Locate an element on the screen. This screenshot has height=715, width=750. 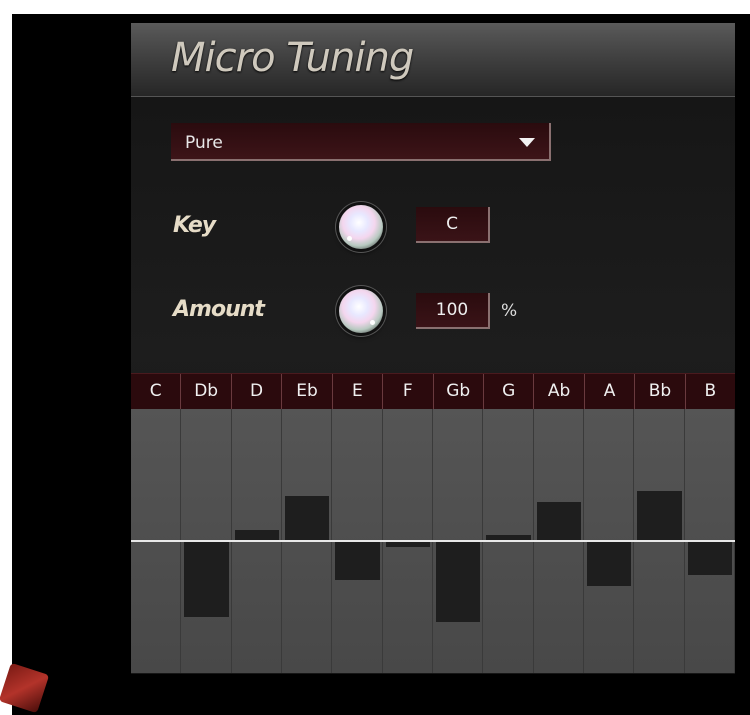
tuning-bar-e is located at coordinates (357, 561).